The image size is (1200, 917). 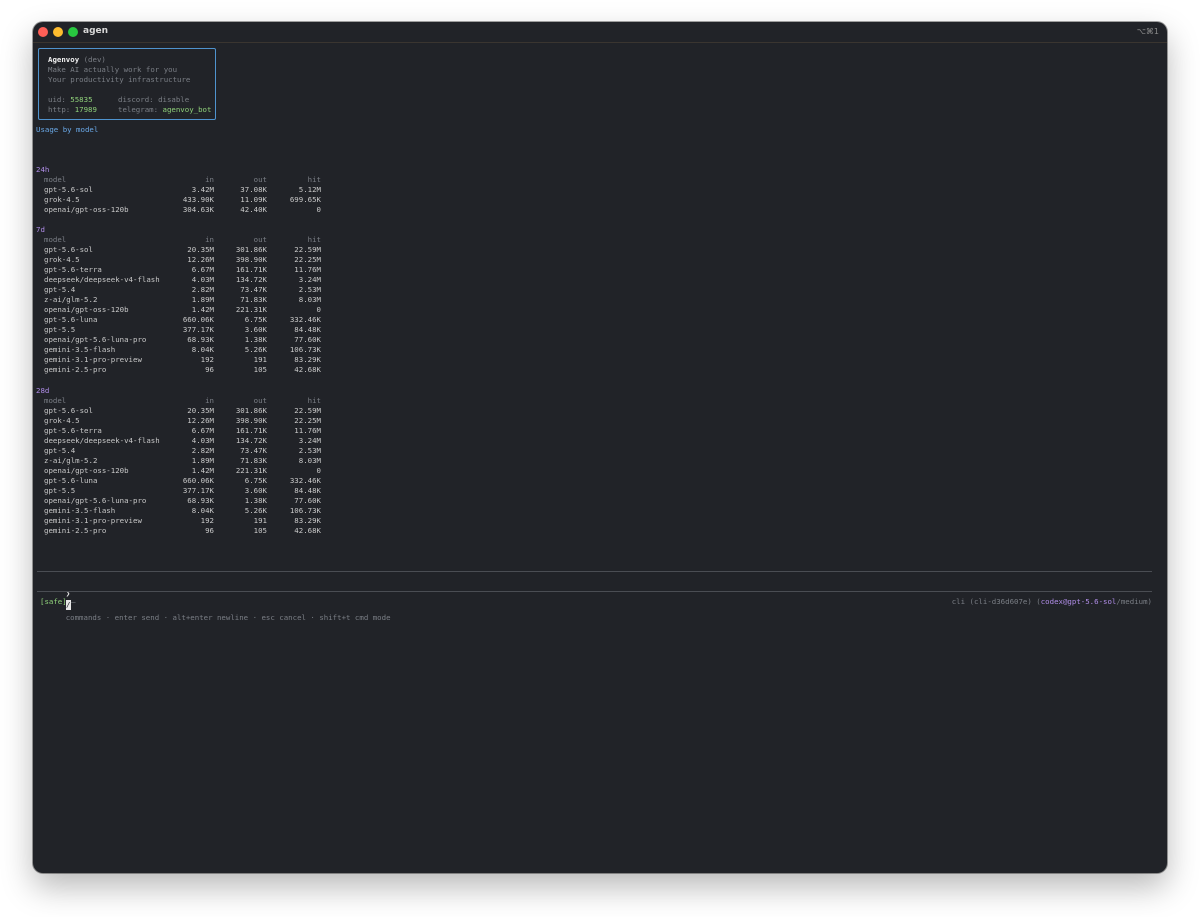 I want to click on table-row: openai/gpt-oss-120b 304.63K 42.40K 0, so click(x=183, y=210).